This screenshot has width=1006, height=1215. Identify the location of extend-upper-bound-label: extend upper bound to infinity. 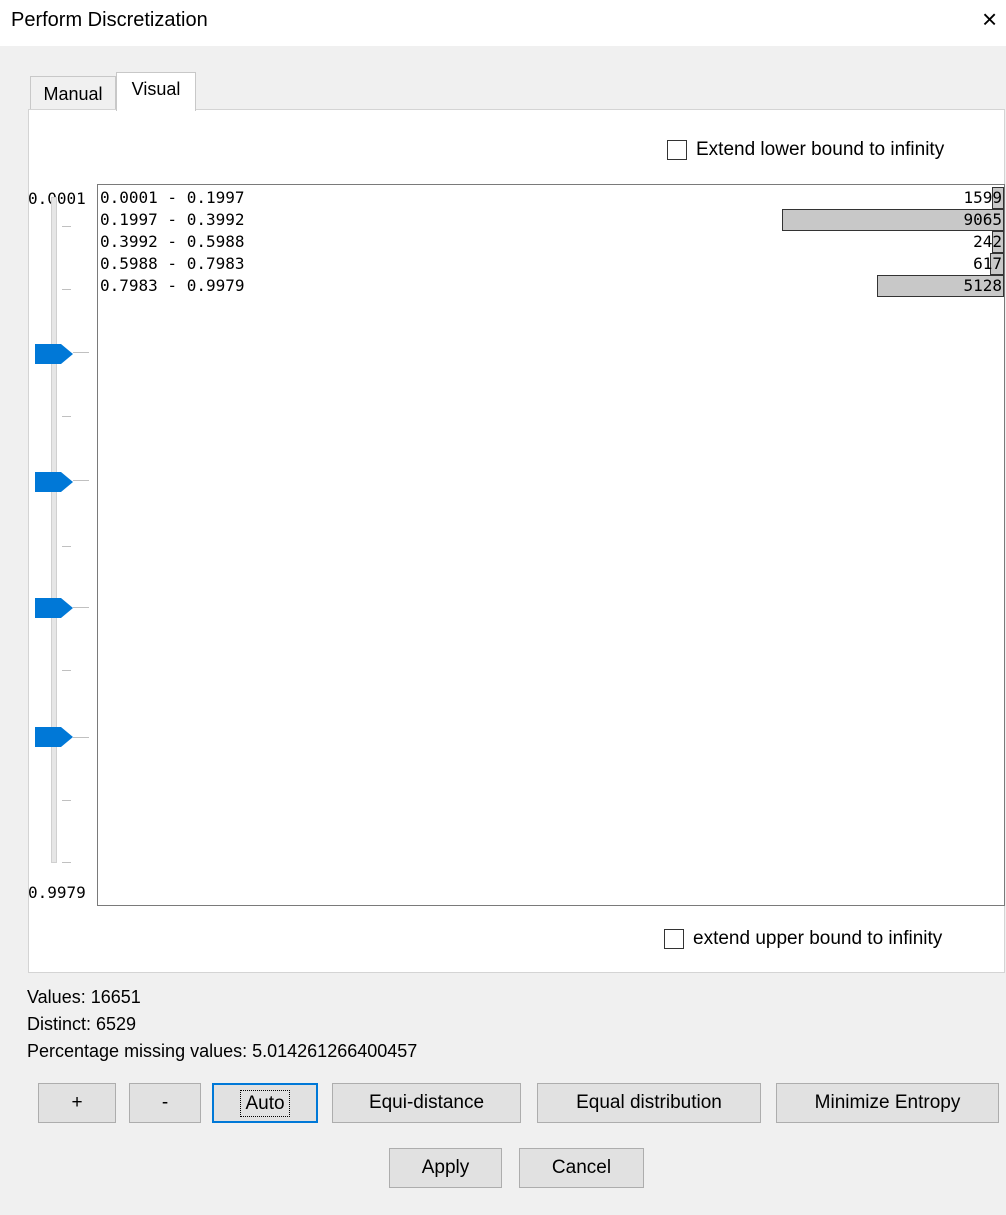
(818, 938).